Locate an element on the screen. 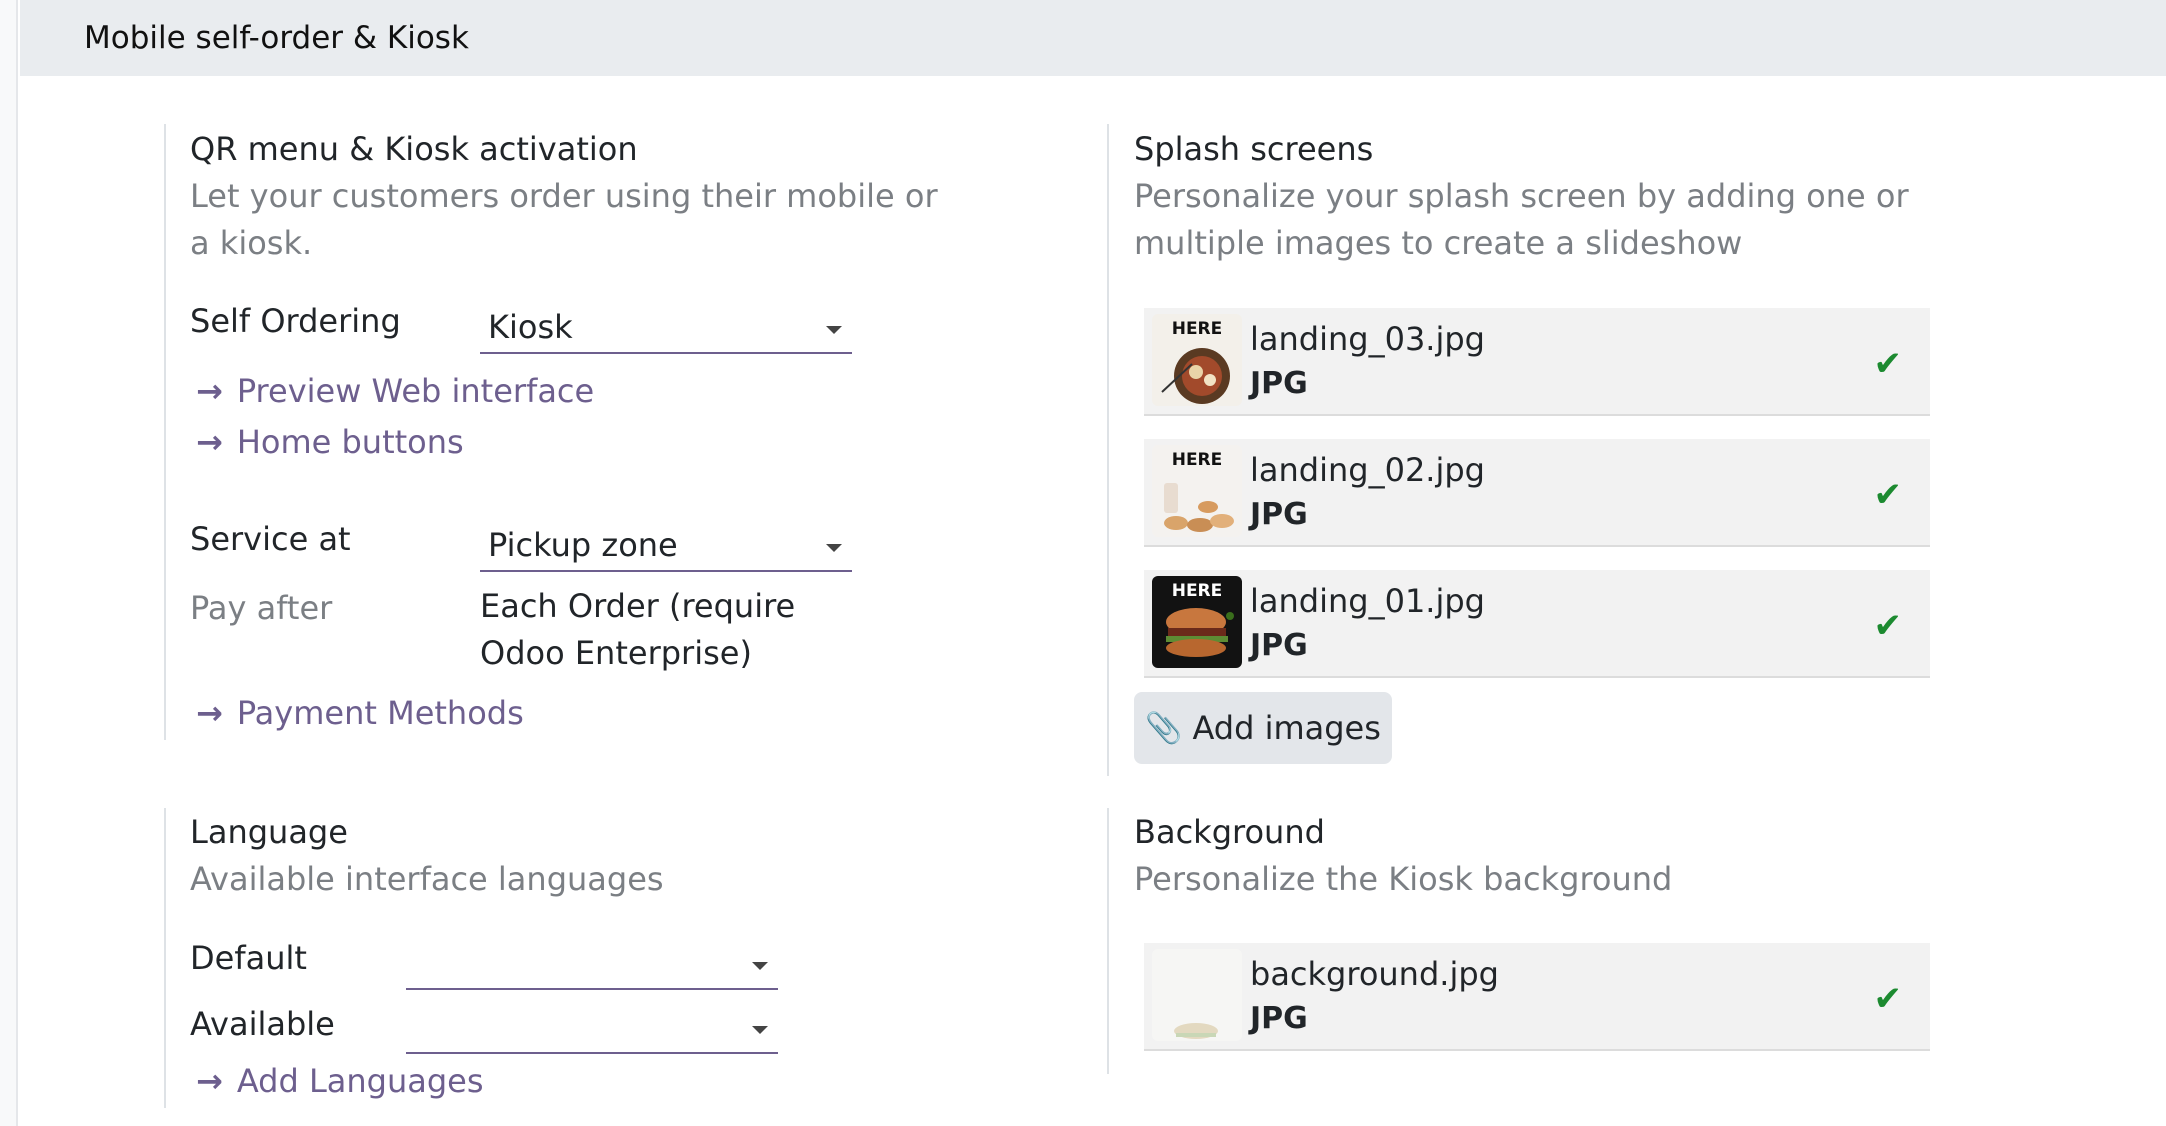  background-block is located at coordinates (1108, 941).